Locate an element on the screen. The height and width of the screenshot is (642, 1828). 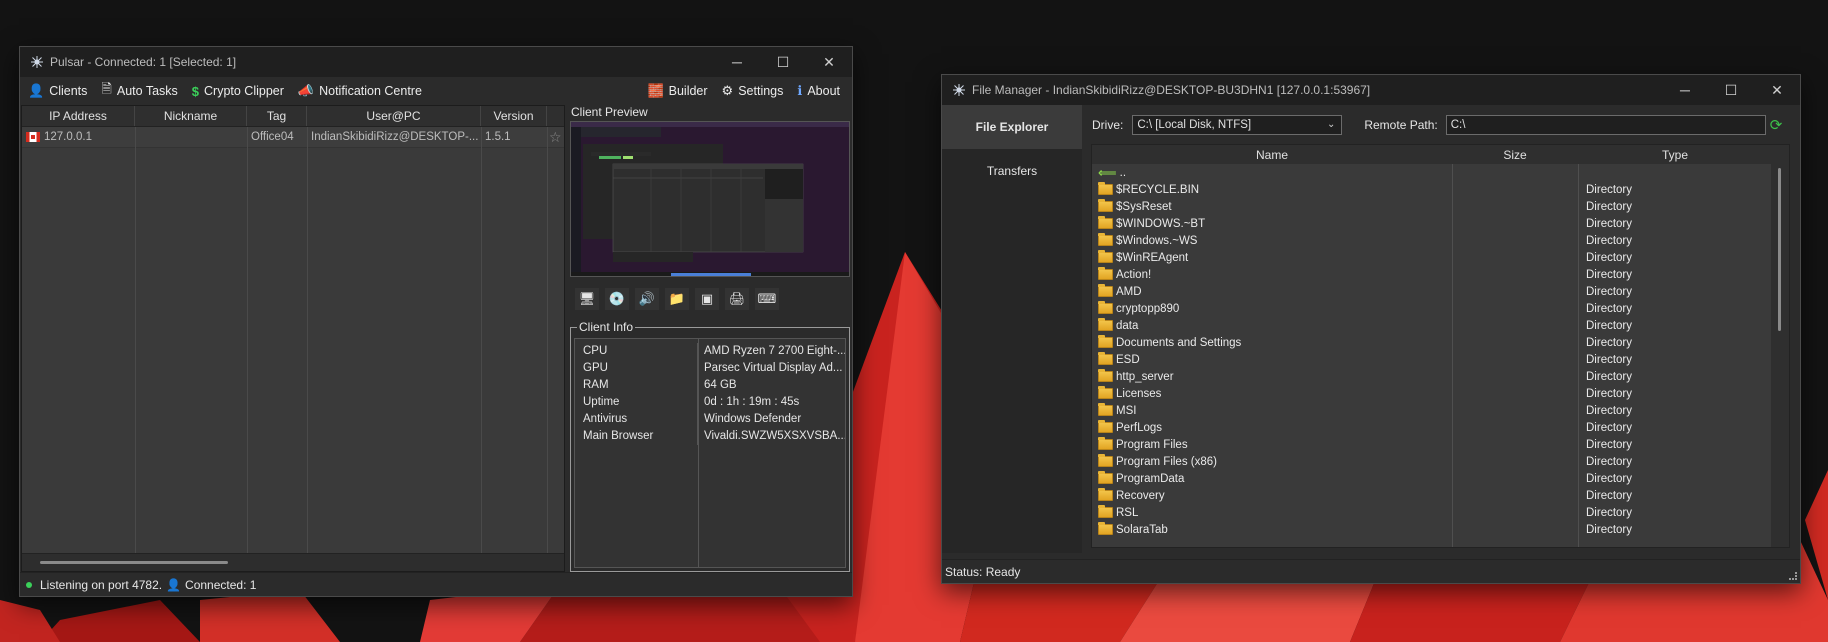
list-item: Documents and Settings Directory is located at coordinates (1440, 342).